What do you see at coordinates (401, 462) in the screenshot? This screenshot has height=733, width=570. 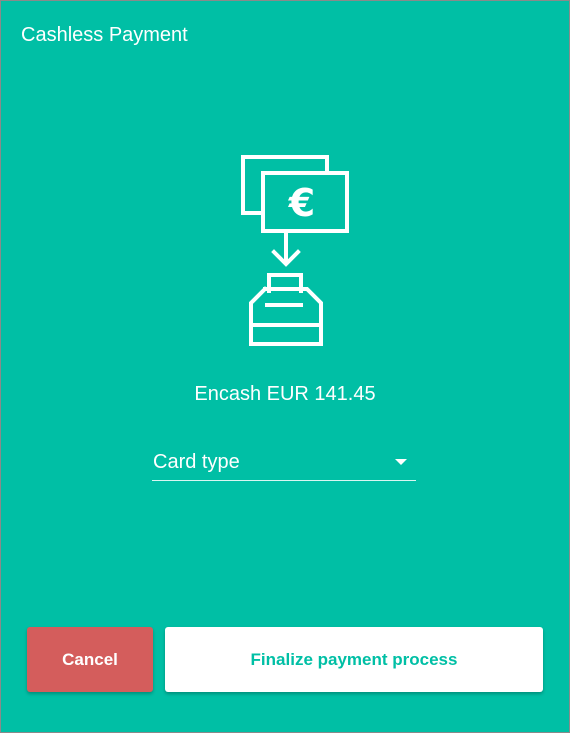 I see `chevron-down-icon` at bounding box center [401, 462].